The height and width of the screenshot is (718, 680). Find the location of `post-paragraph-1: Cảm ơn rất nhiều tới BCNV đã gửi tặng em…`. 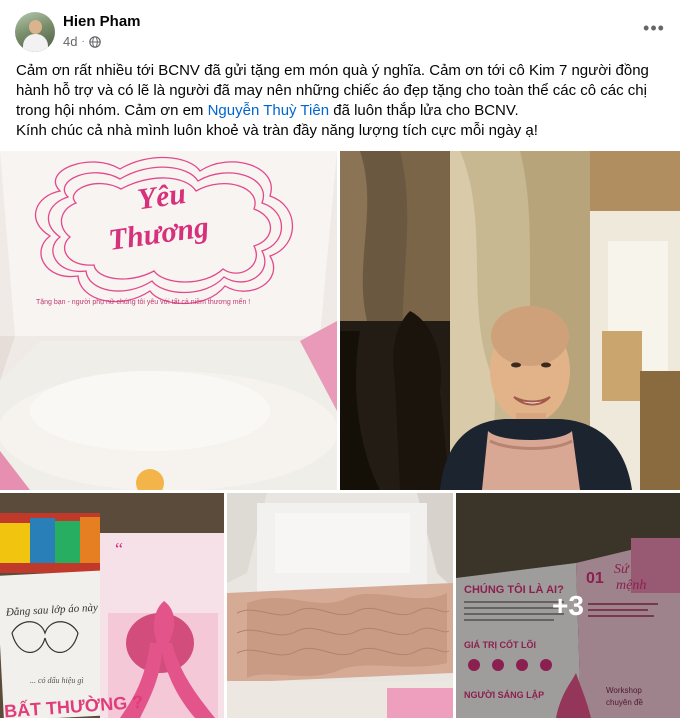

post-paragraph-1: Cảm ơn rất nhiều tới BCNV đã gửi tặng em… is located at coordinates (341, 91).